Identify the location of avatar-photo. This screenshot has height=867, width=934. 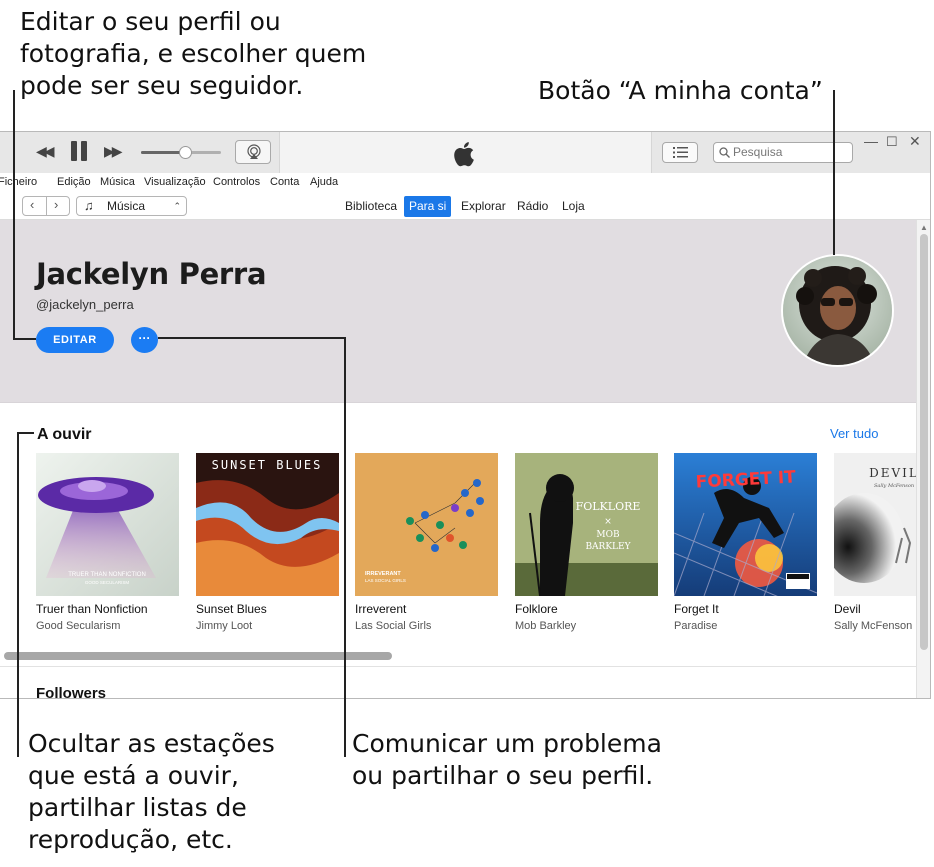
(837, 310).